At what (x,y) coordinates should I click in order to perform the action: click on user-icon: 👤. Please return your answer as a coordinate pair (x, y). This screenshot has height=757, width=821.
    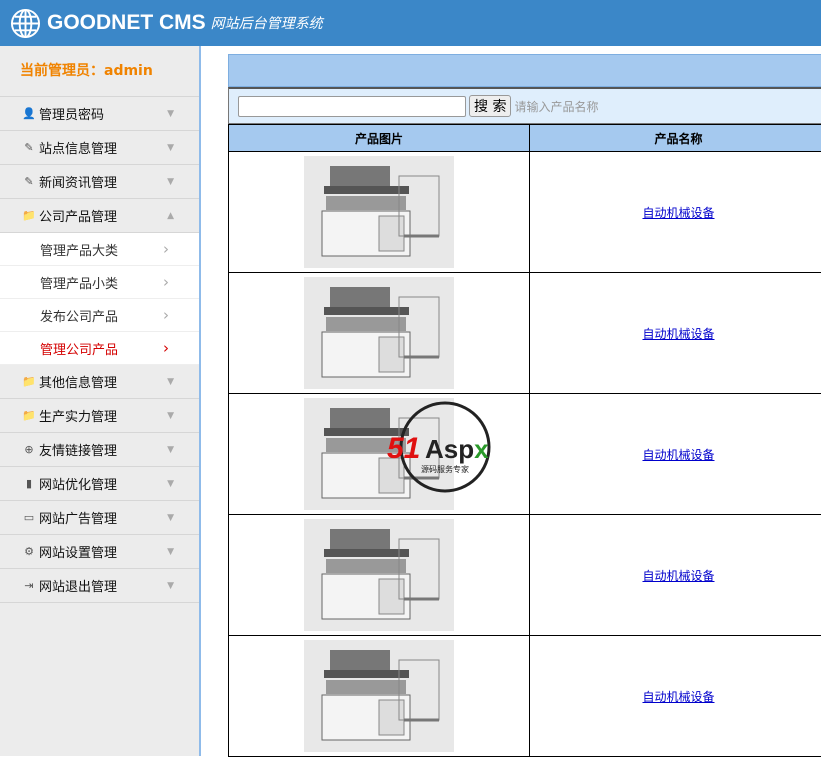
    Looking at the image, I should click on (29, 113).